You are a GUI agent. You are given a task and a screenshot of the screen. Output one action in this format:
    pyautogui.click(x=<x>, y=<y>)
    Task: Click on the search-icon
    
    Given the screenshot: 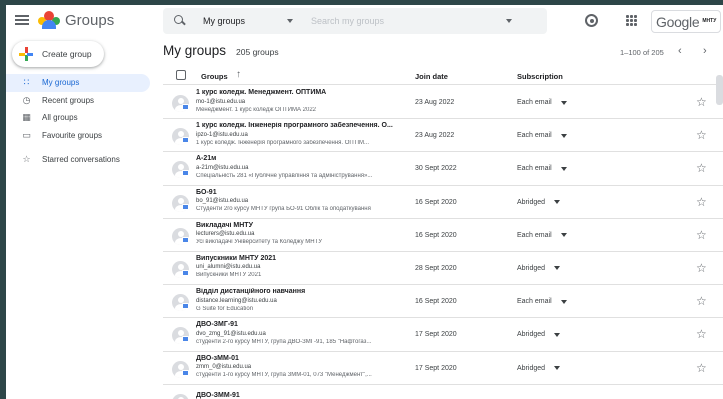 What is the action you would take?
    pyautogui.click(x=180, y=21)
    